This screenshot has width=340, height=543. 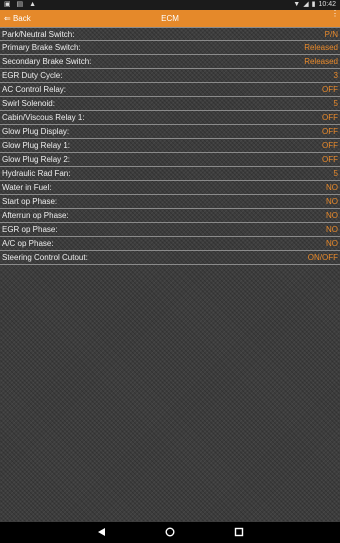 What do you see at coordinates (170, 188) in the screenshot?
I see `list-item: Water in Fuel: NO` at bounding box center [170, 188].